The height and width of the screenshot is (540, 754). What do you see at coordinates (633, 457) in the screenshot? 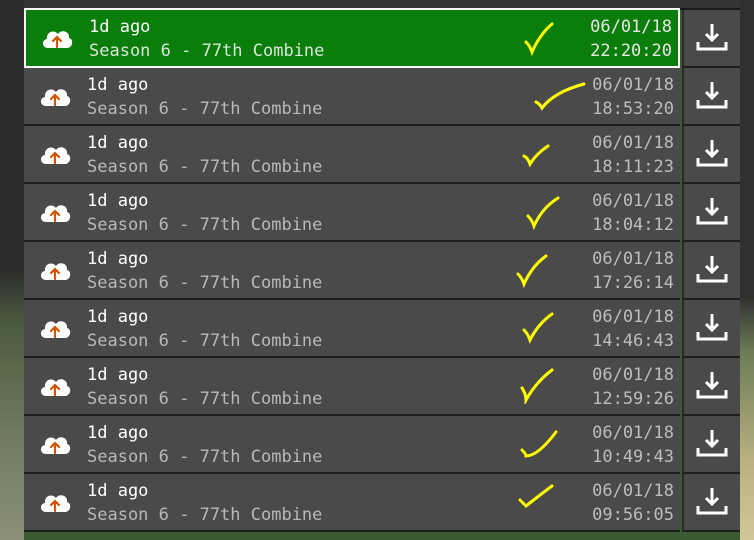
I see `entry-time: 10:49:43` at bounding box center [633, 457].